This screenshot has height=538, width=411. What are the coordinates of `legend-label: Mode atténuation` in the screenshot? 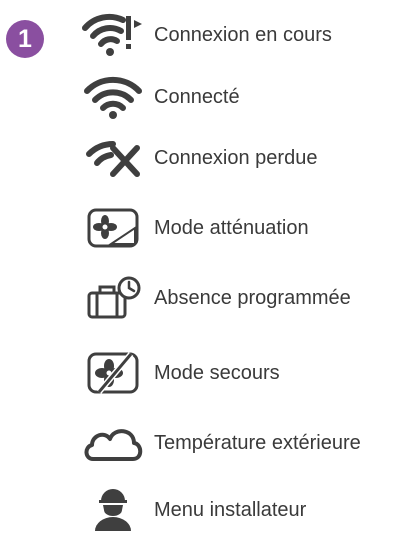 It's located at (231, 227).